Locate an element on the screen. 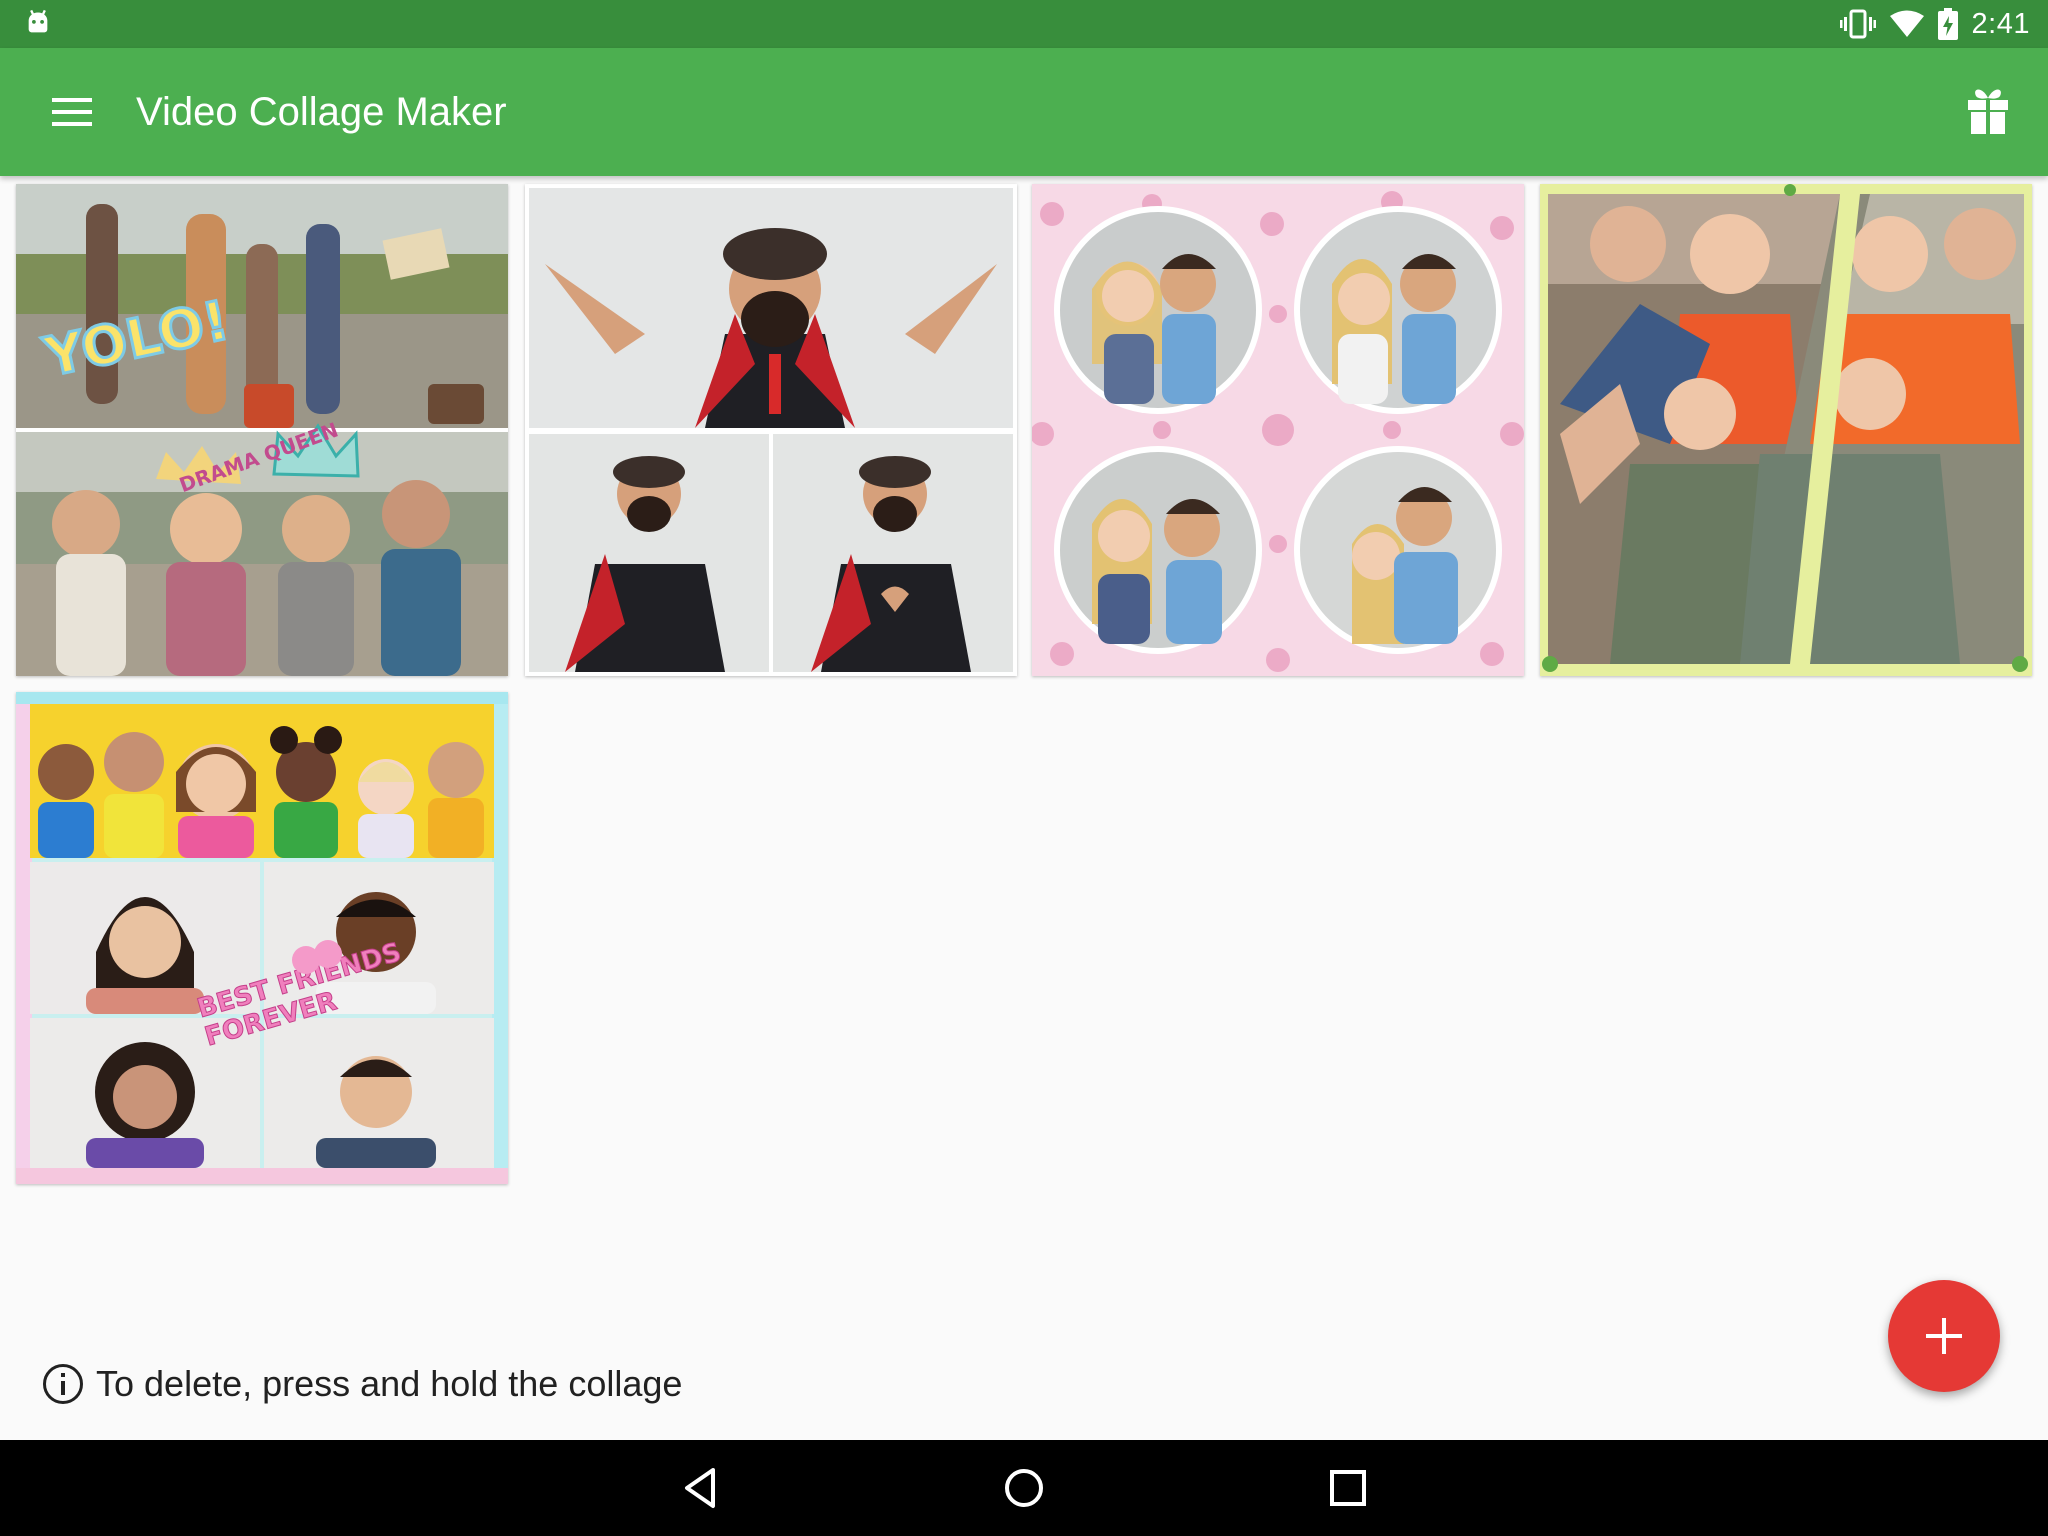  add-collage-button is located at coordinates (1944, 1336).